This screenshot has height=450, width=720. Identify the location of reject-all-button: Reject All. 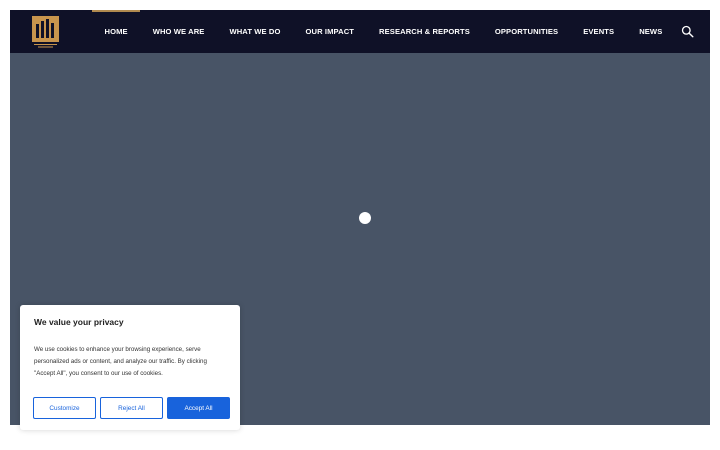
(131, 408).